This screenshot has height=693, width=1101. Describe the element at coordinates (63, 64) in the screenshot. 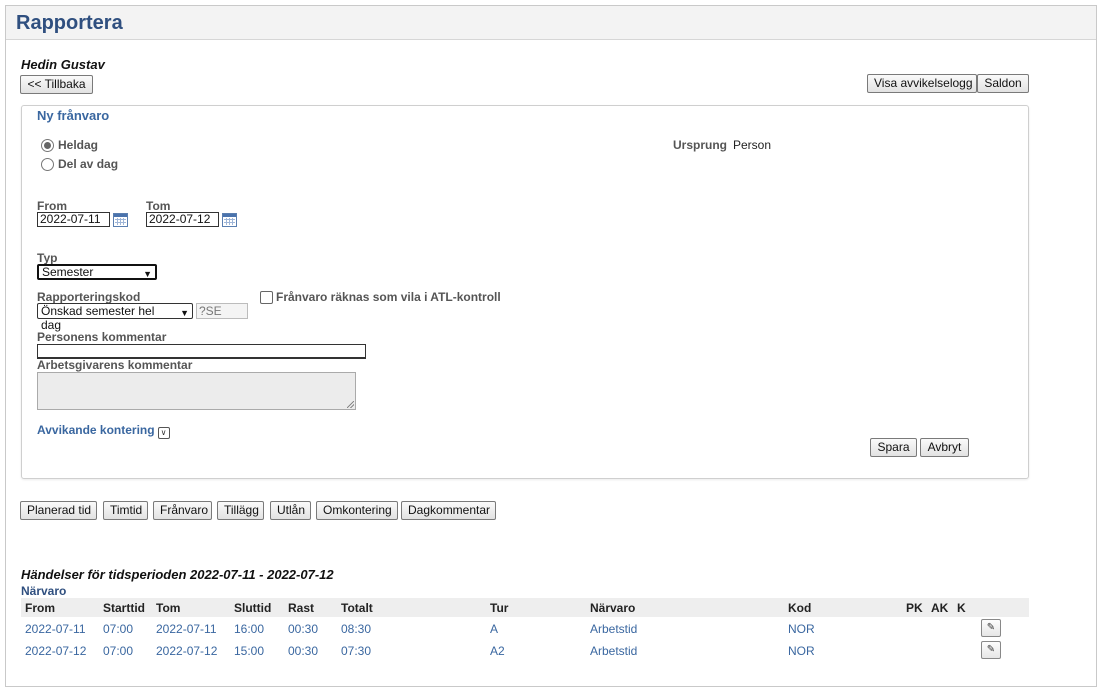

I see `person-name: Hedin Gustav` at that location.